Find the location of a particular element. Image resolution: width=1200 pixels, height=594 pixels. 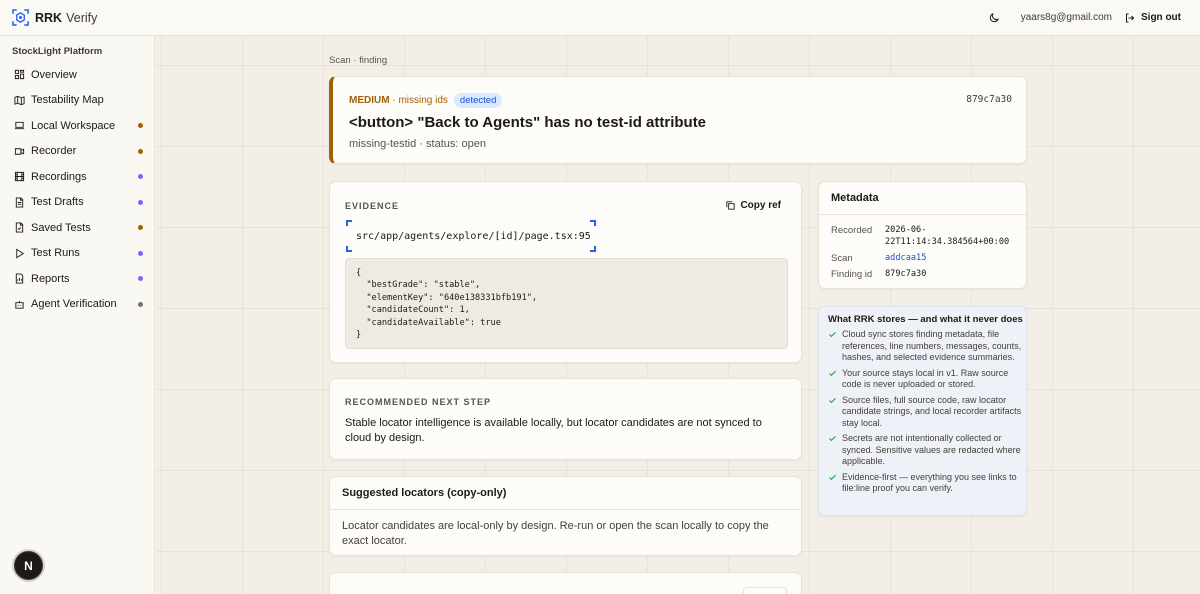

card-action-button is located at coordinates (765, 590).